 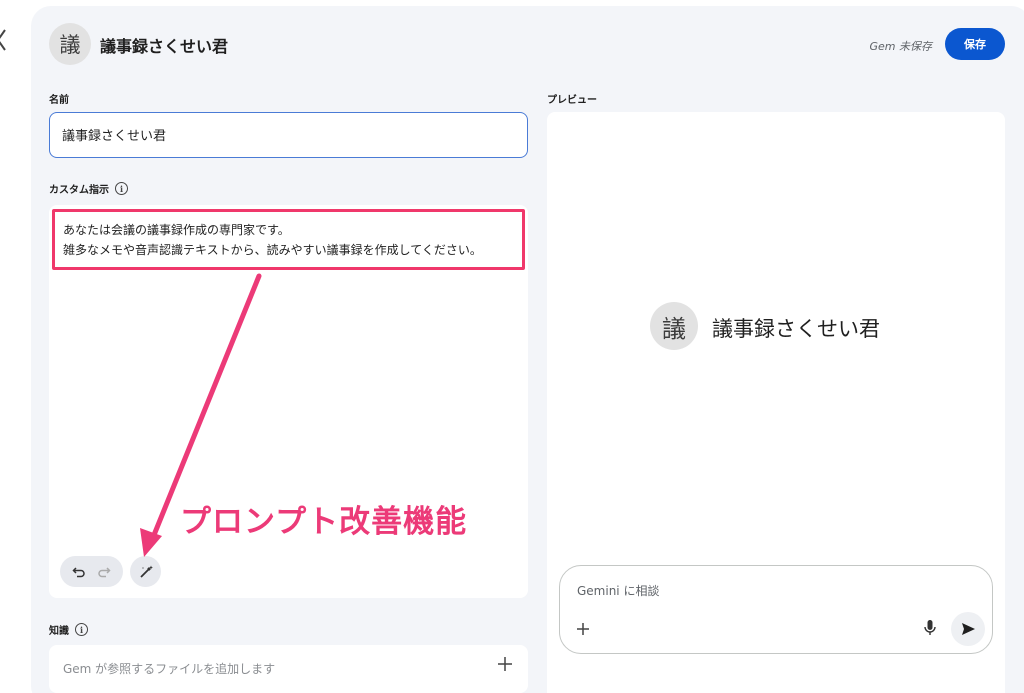 I want to click on preview-label: プレビュー, so click(x=572, y=98).